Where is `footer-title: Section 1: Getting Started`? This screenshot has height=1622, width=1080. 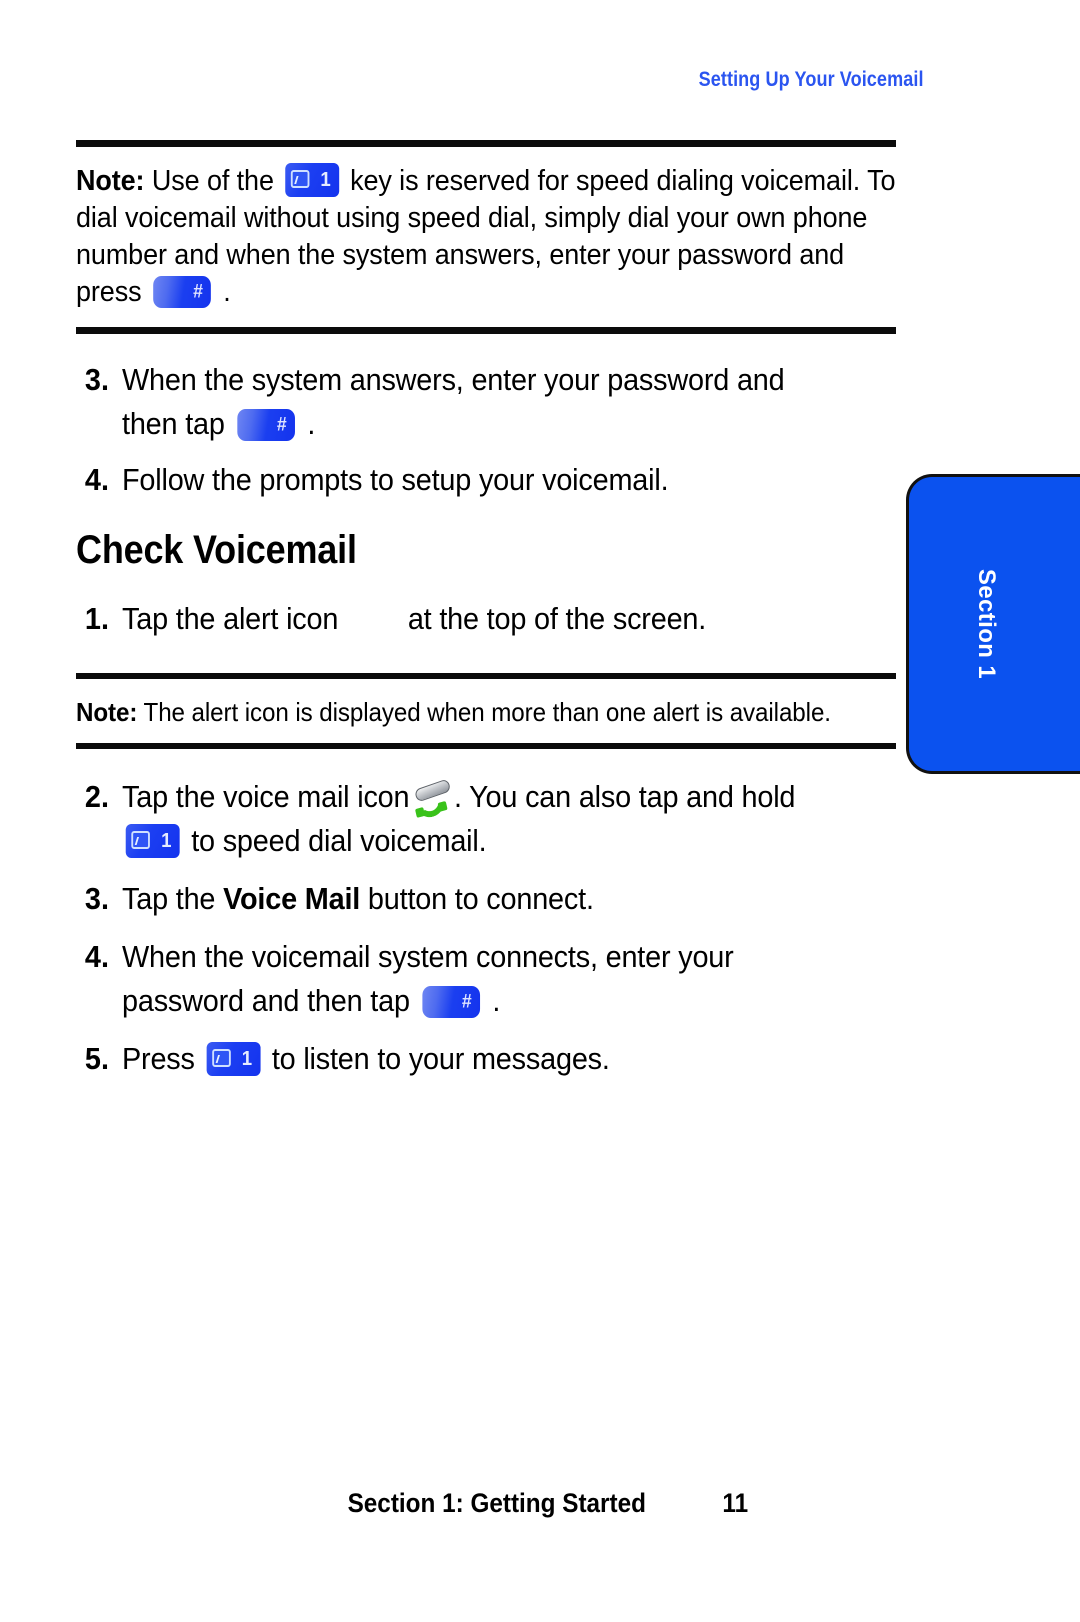 footer-title: Section 1: Getting Started is located at coordinates (496, 1503).